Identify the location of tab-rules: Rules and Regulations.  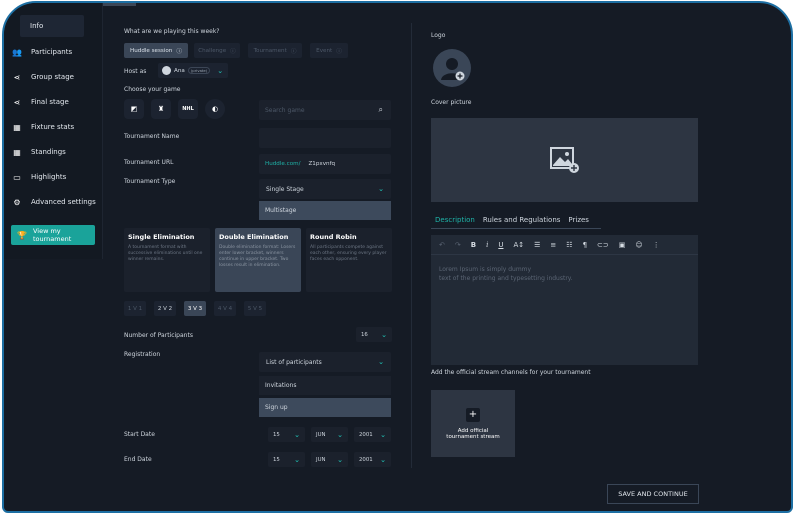
(522, 222).